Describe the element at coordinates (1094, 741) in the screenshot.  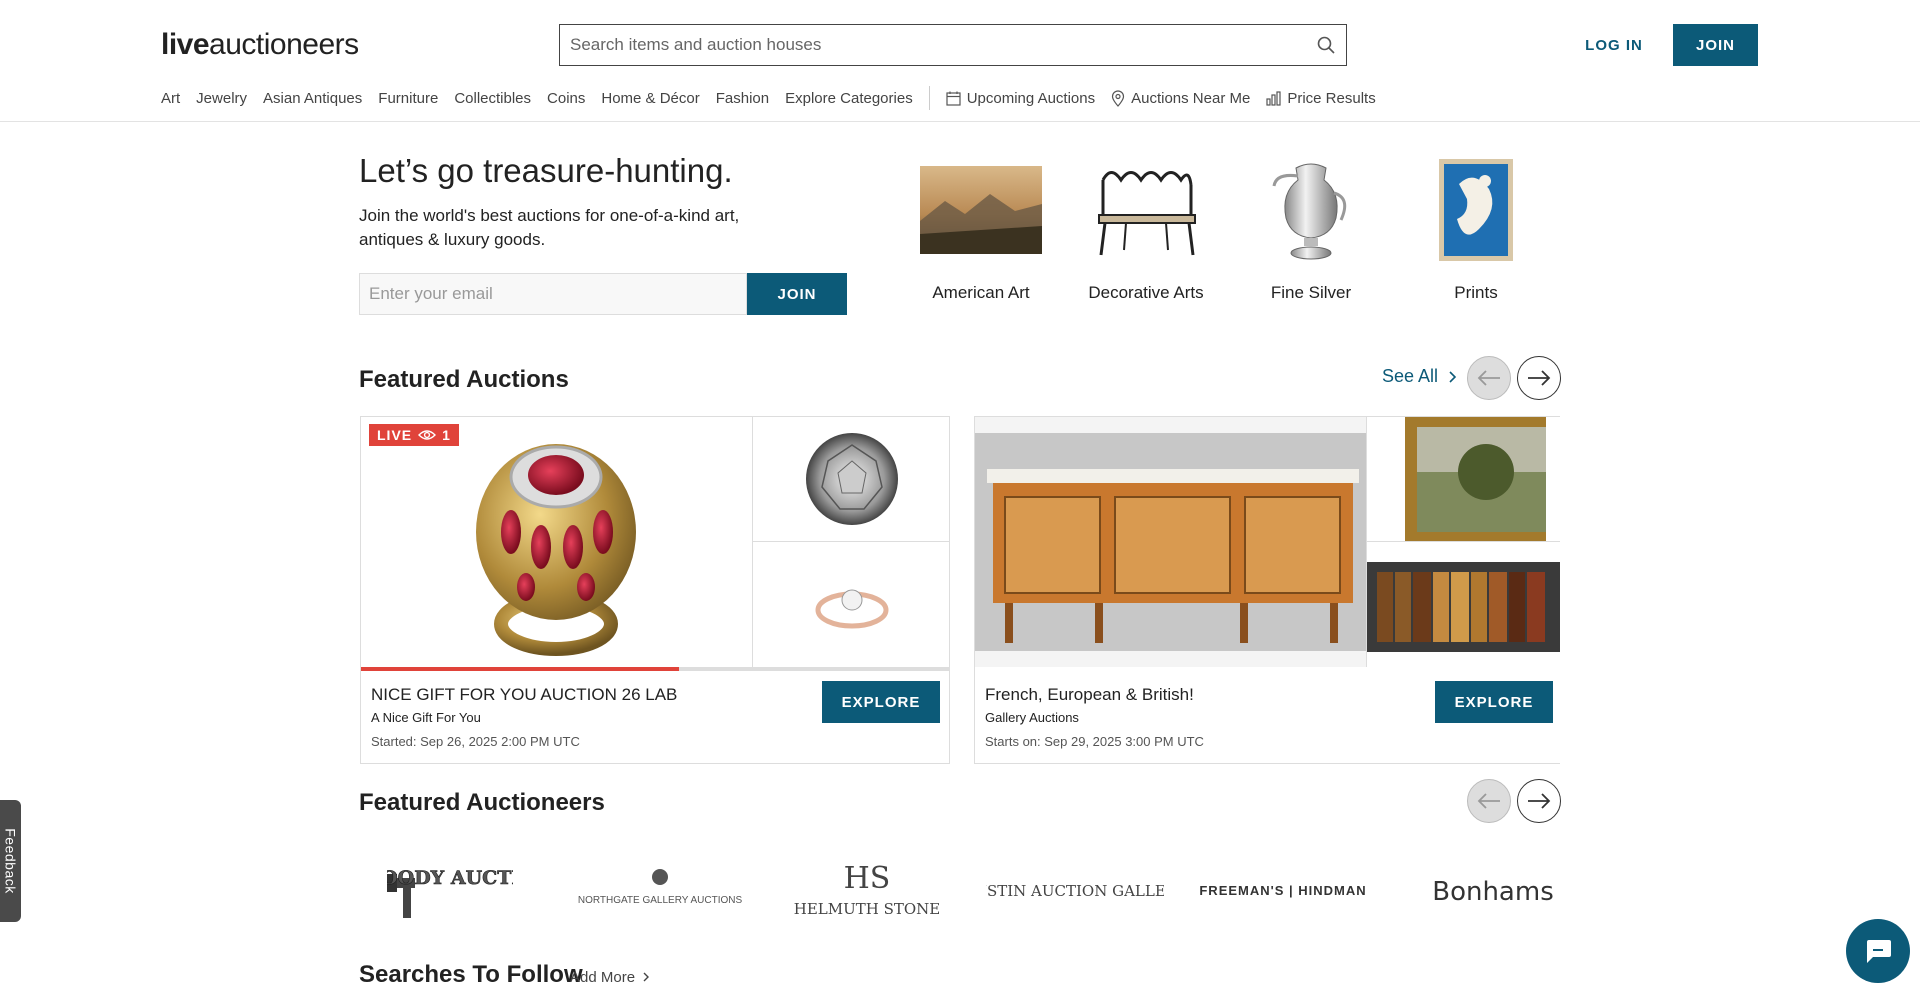
I see `auction-start-time: Starts on: Sep 29, 2025 3:00 PM UTC` at that location.